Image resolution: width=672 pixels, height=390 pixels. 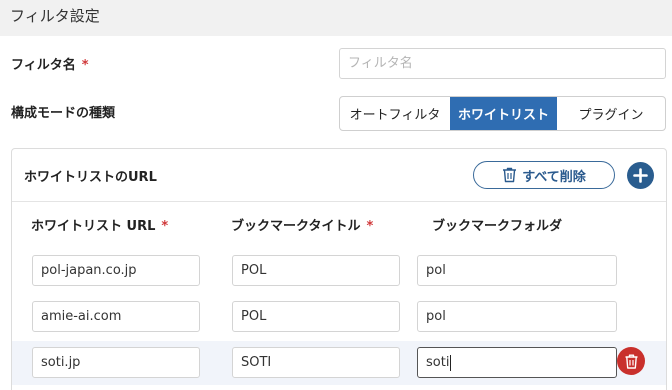 I want to click on filter-name-label: フィルタ名 *, so click(x=50, y=65).